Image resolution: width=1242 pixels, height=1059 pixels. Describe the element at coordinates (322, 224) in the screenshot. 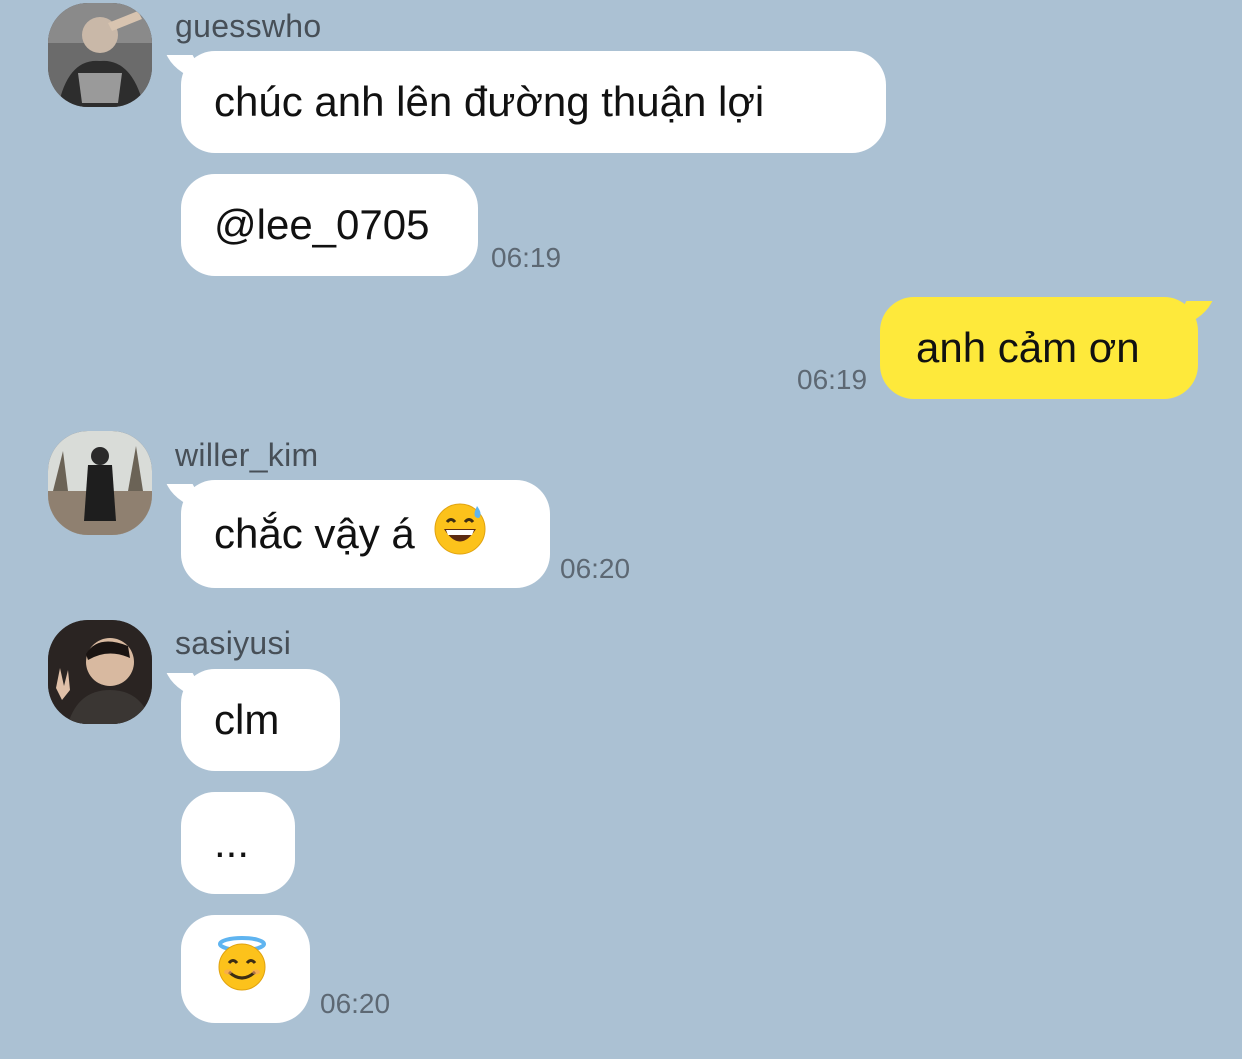

I see `message-text: @lee_0705` at that location.